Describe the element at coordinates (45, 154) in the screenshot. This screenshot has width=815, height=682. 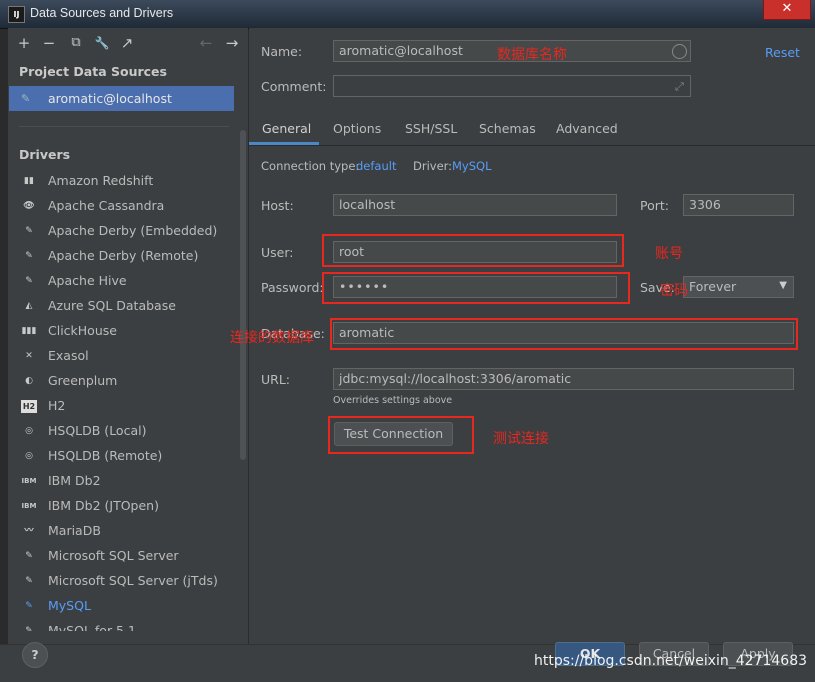
I see `drivers-header: Drivers` at that location.